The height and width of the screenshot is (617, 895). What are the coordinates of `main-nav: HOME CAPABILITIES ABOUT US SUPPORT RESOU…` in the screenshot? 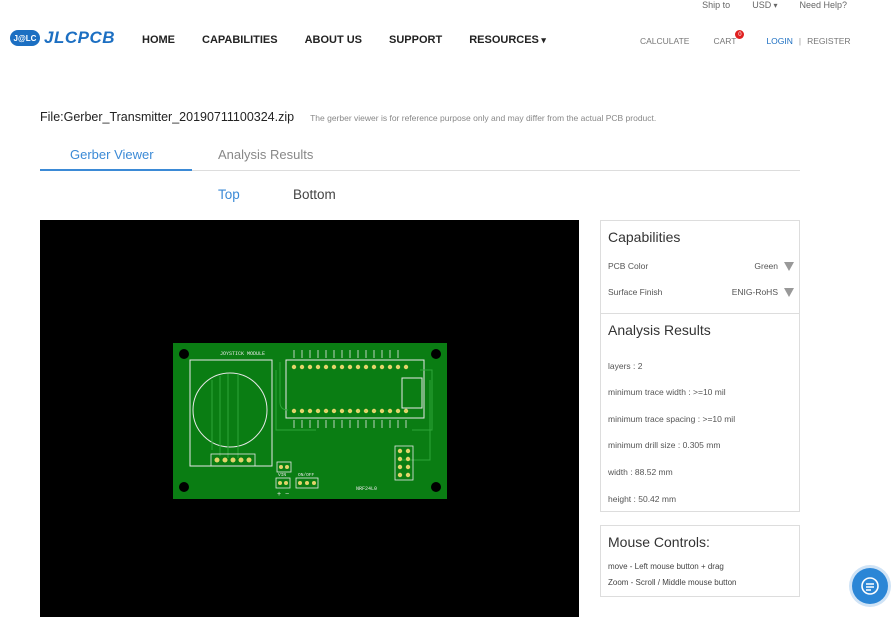 It's located at (344, 40).